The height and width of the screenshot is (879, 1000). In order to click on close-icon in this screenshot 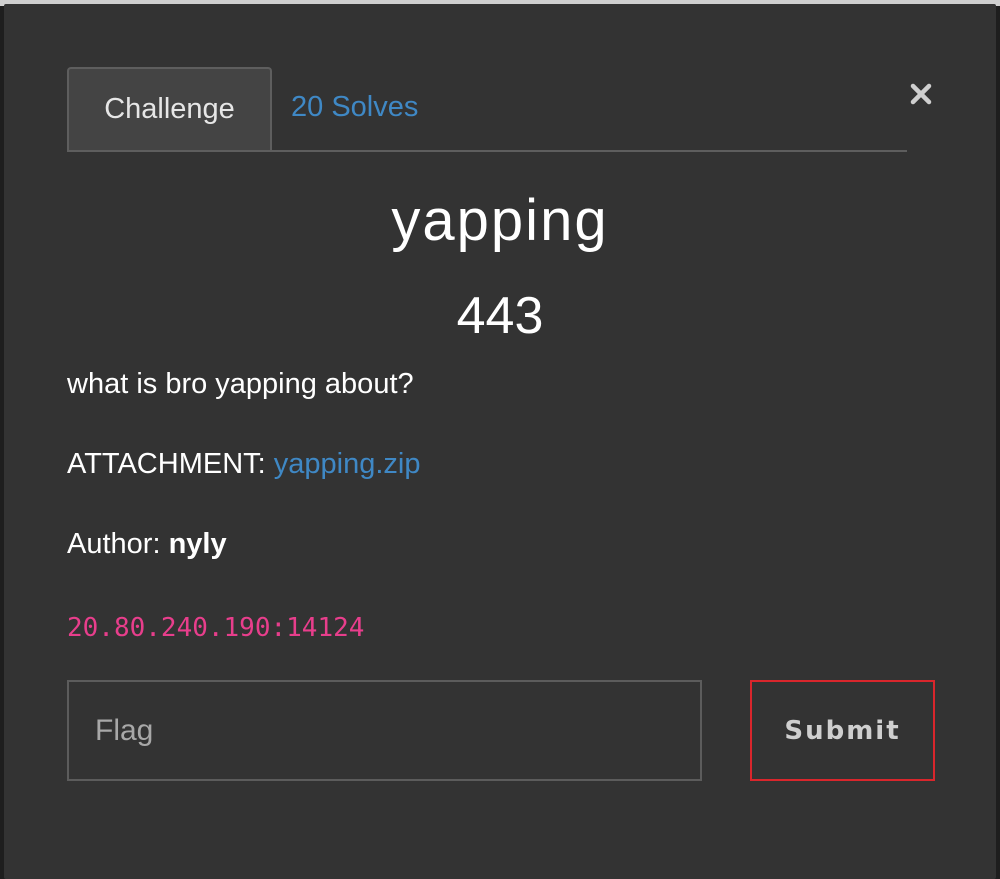, I will do `click(921, 94)`.